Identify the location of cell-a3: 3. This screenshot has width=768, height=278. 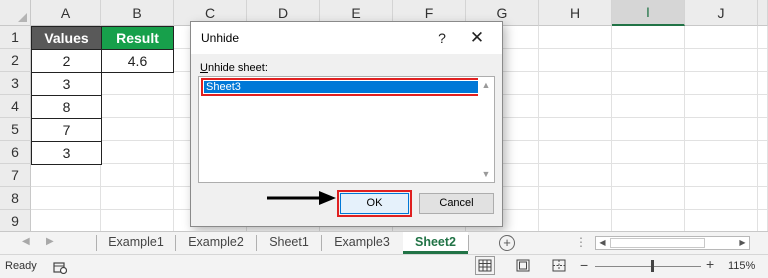
(66, 84).